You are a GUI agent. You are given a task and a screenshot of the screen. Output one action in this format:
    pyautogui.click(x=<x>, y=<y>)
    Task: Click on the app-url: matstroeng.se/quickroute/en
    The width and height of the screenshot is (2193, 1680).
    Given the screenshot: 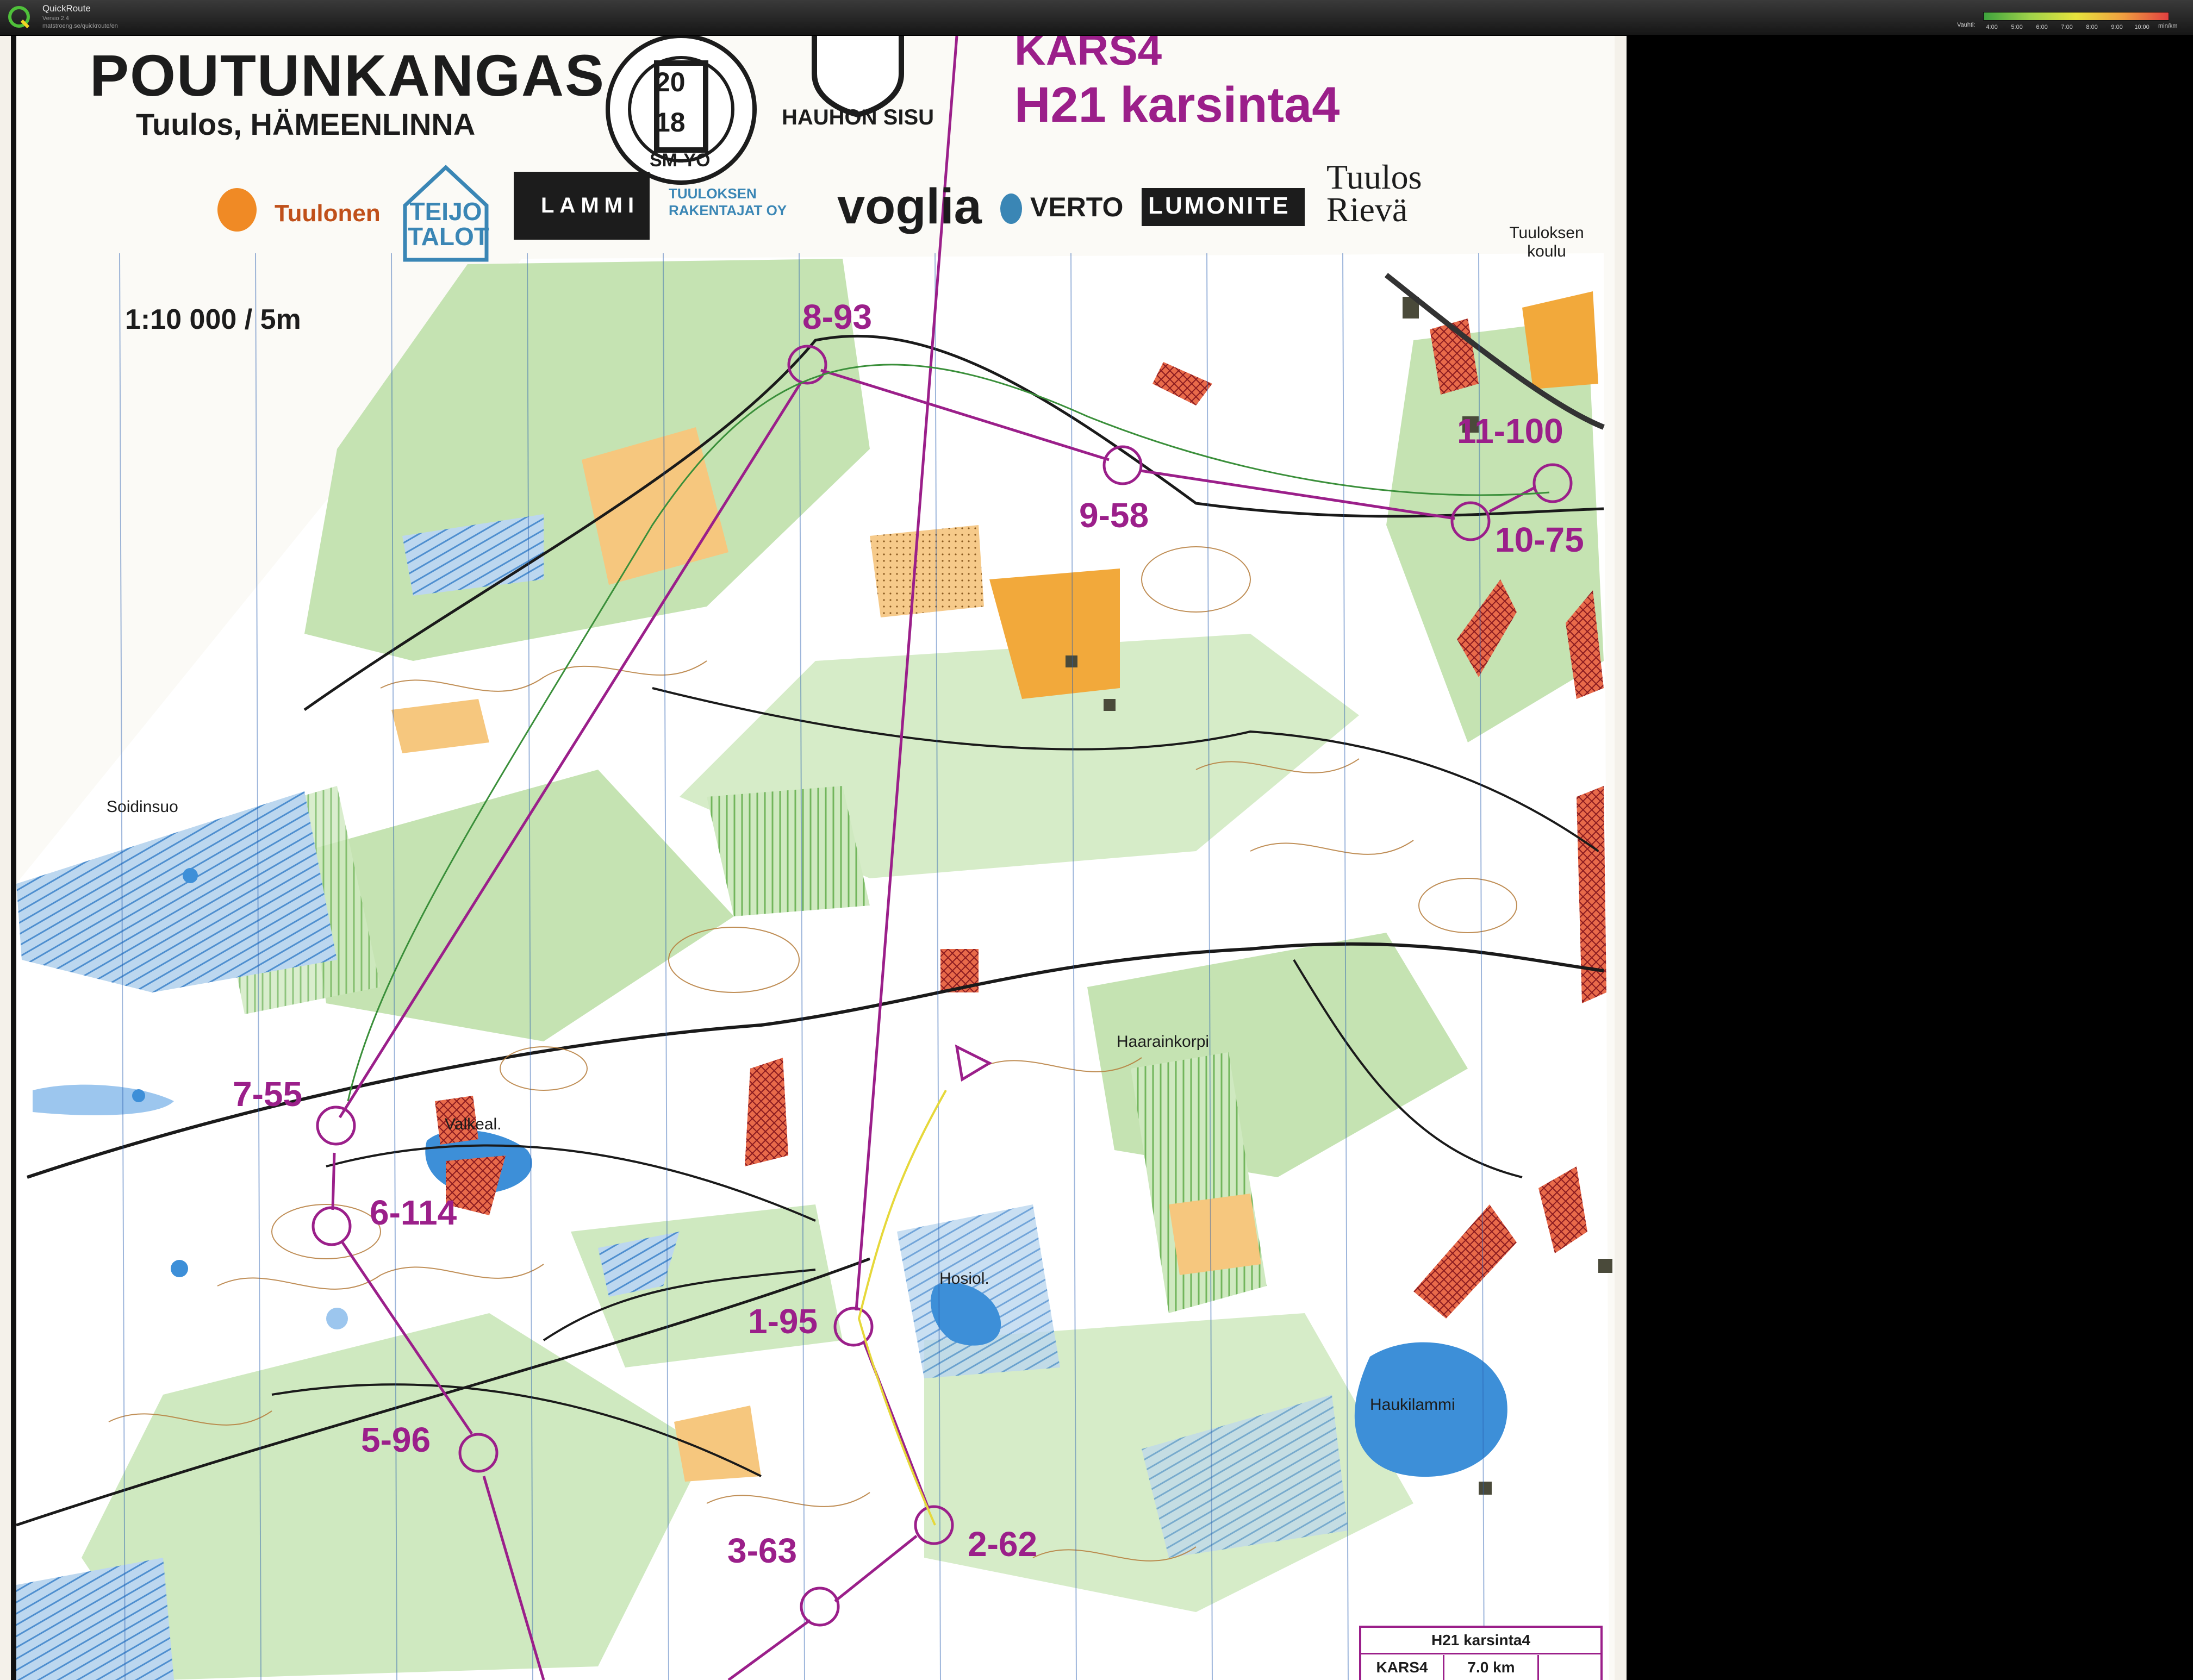 What is the action you would take?
    pyautogui.click(x=80, y=26)
    